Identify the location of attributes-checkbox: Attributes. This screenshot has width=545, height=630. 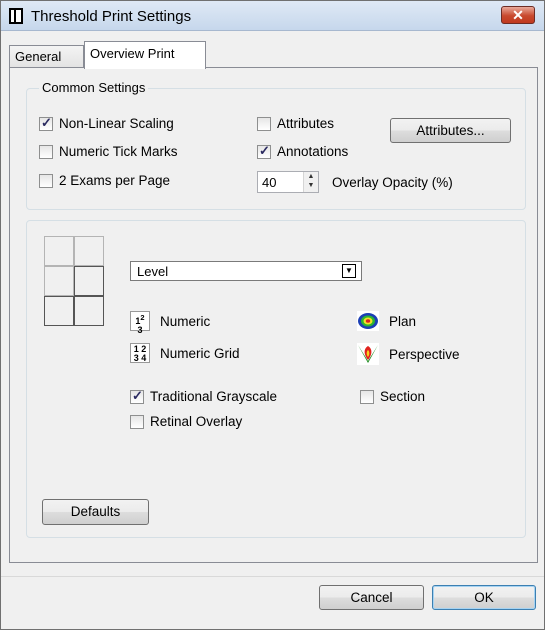
(295, 123).